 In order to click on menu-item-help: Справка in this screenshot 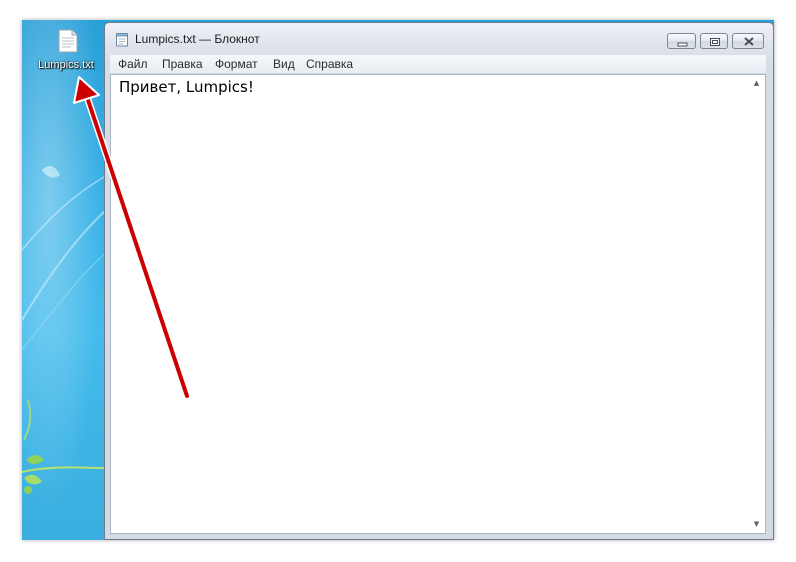, I will do `click(329, 64)`.